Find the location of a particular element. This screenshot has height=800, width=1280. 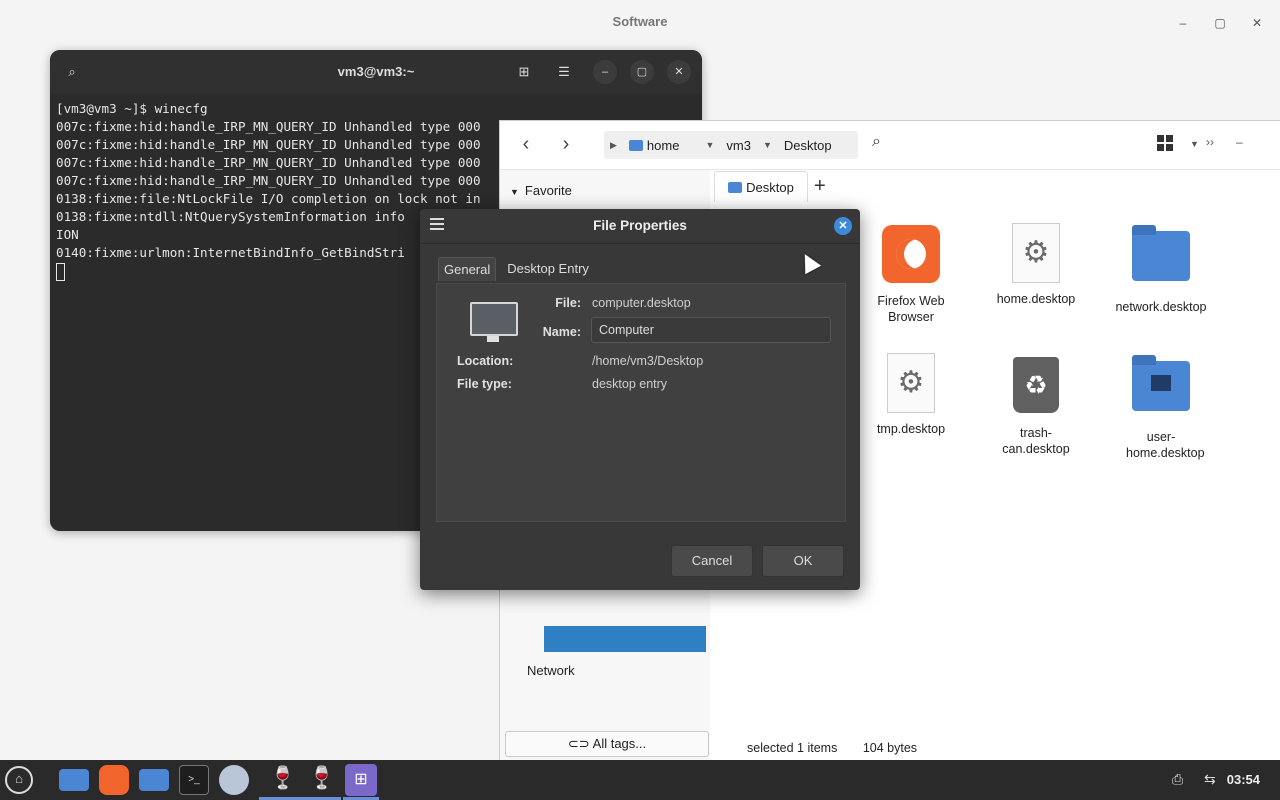

file-label: Firefox Web Browser is located at coordinates (911, 309).